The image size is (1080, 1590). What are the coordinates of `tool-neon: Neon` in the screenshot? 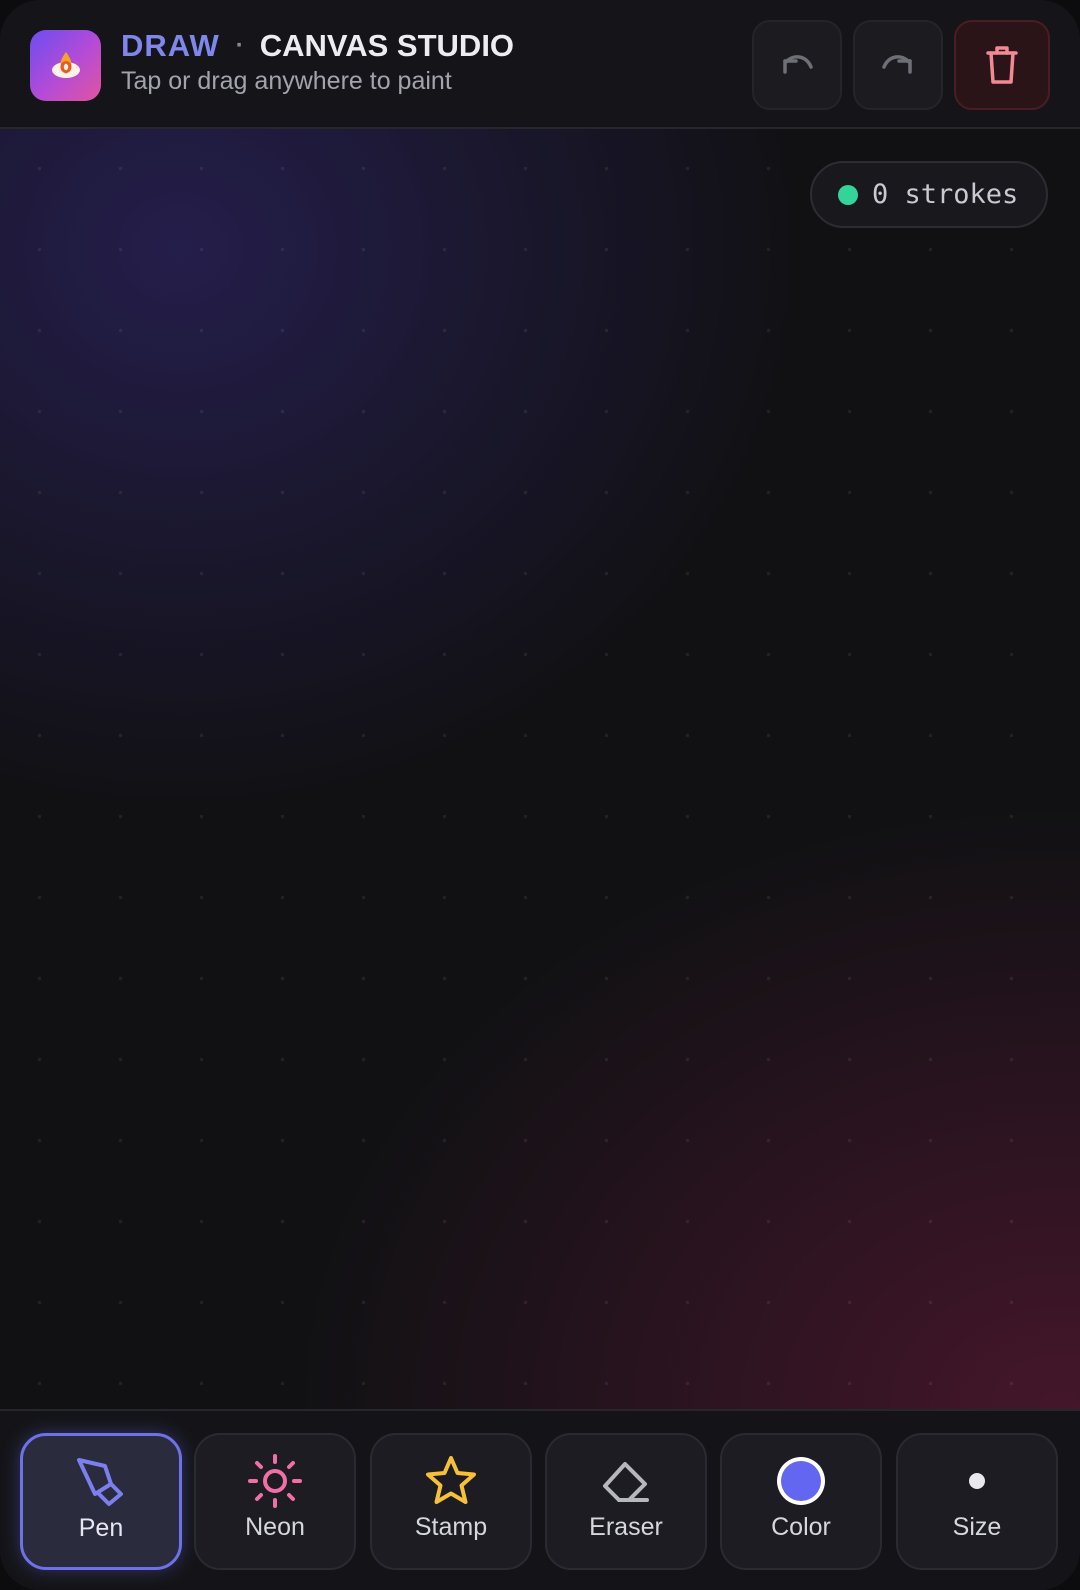 It's located at (275, 1501).